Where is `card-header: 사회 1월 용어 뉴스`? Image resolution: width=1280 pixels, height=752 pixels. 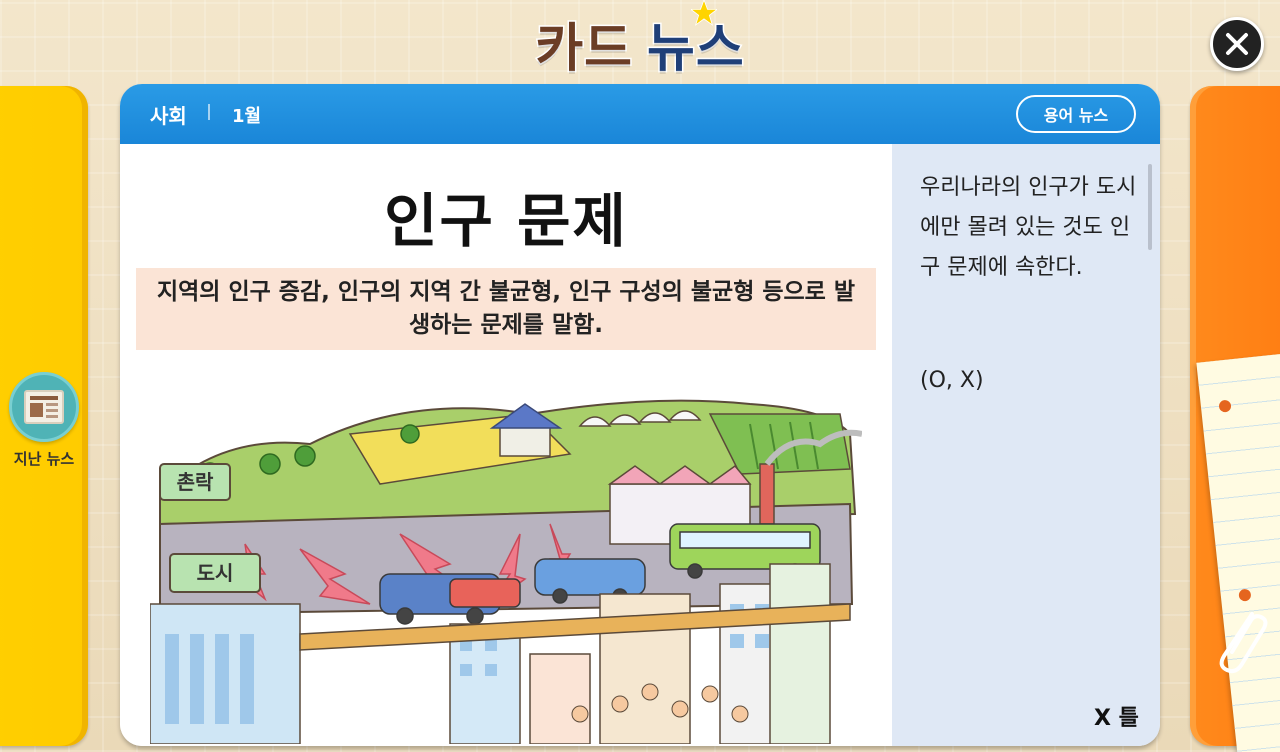 card-header: 사회 1월 용어 뉴스 is located at coordinates (640, 114).